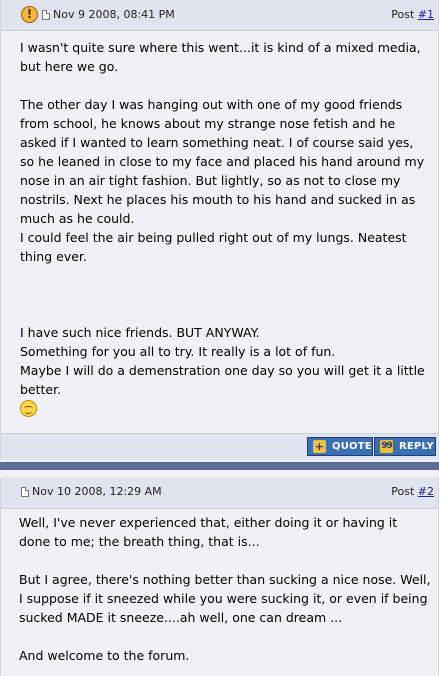 The image size is (439, 676). I want to click on report-warning-icon: !, so click(29, 14).